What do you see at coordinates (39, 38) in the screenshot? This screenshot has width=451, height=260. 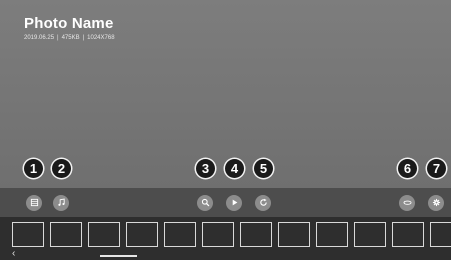 I see `photo-date: 2019.06.25` at bounding box center [39, 38].